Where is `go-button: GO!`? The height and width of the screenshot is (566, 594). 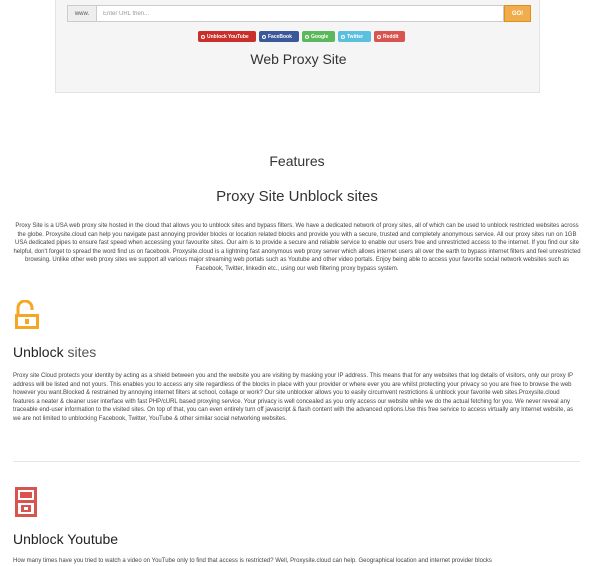 go-button: GO! is located at coordinates (517, 13).